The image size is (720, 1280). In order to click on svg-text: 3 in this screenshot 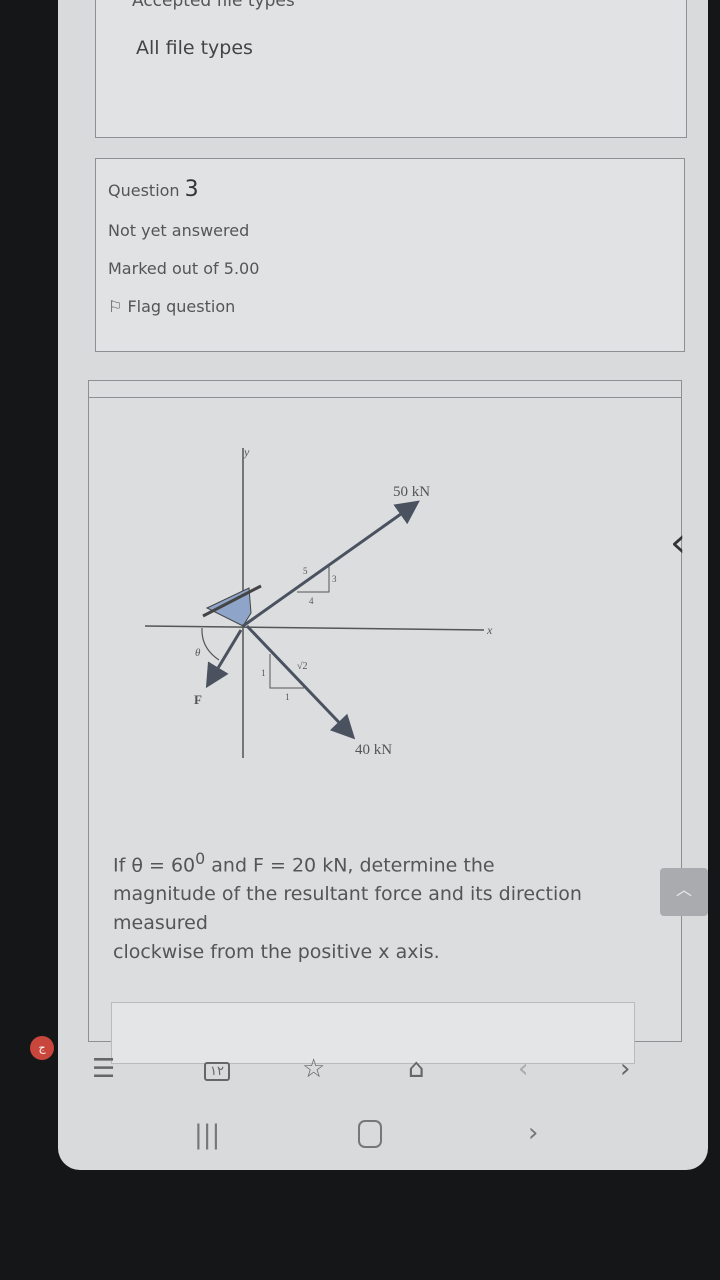, I will do `click(334, 579)`.